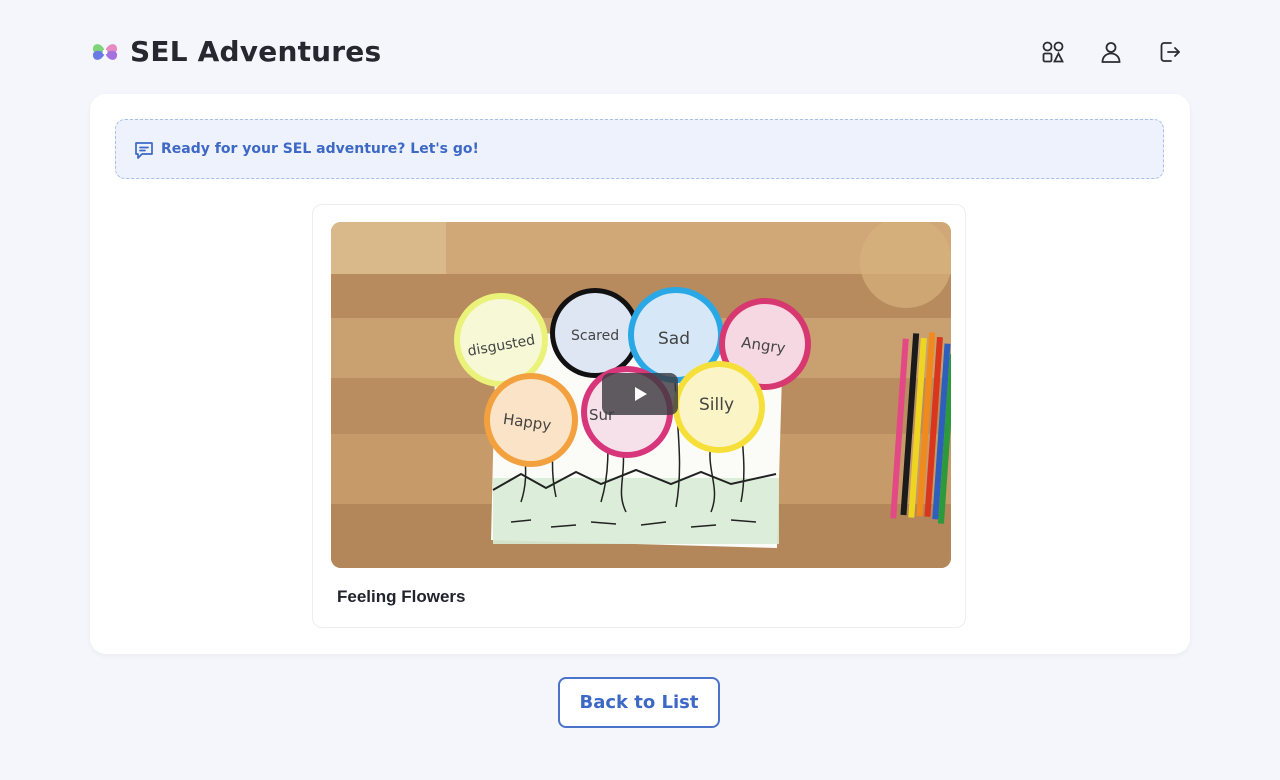 The image size is (1280, 780). I want to click on thumbnail-label: Scared, so click(595, 336).